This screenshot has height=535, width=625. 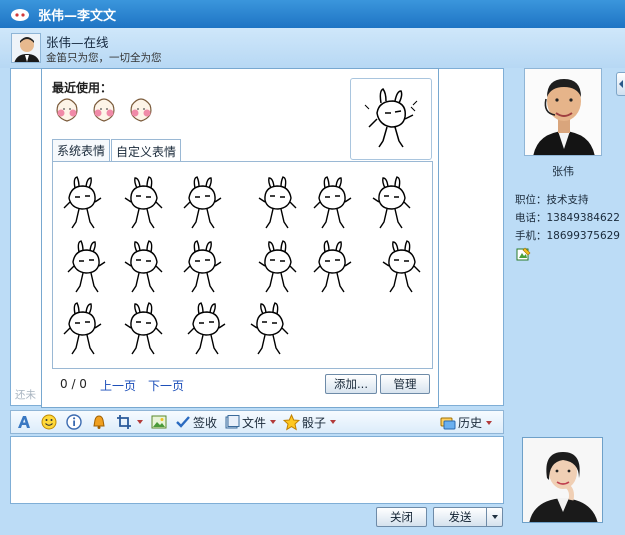 I want to click on history-icon, so click(x=448, y=423).